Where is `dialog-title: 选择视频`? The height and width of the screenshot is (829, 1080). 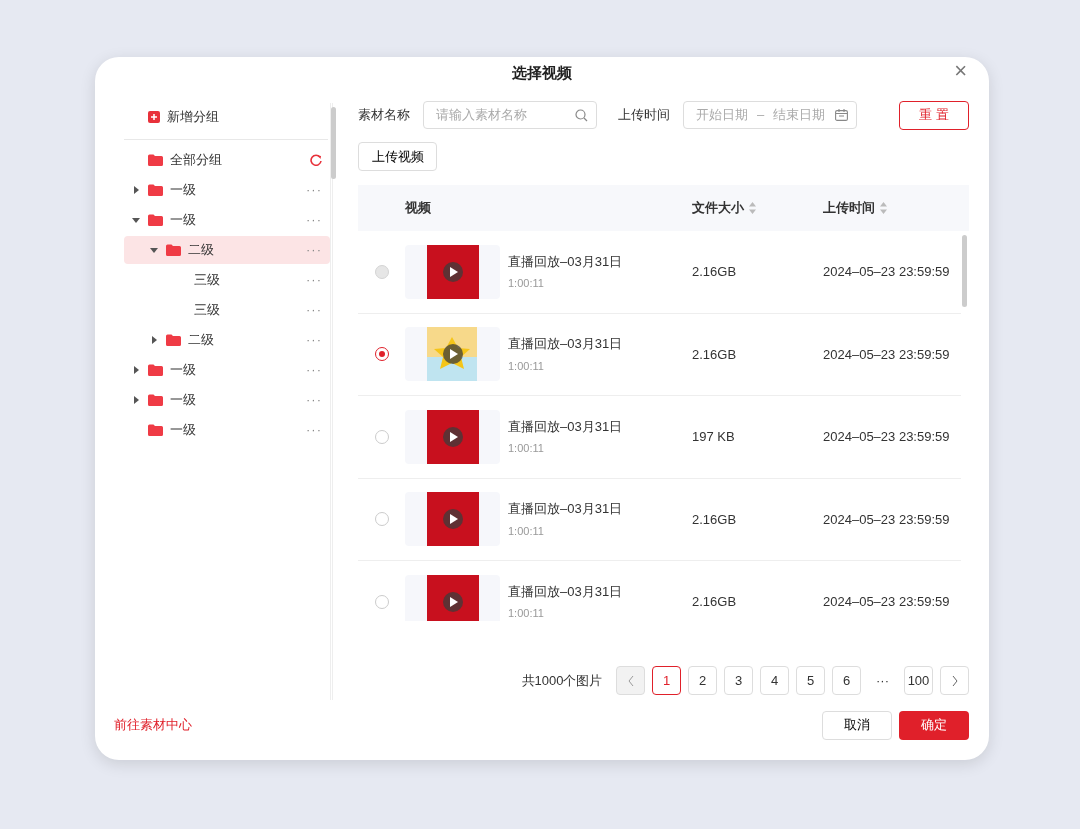 dialog-title: 选择视频 is located at coordinates (542, 72).